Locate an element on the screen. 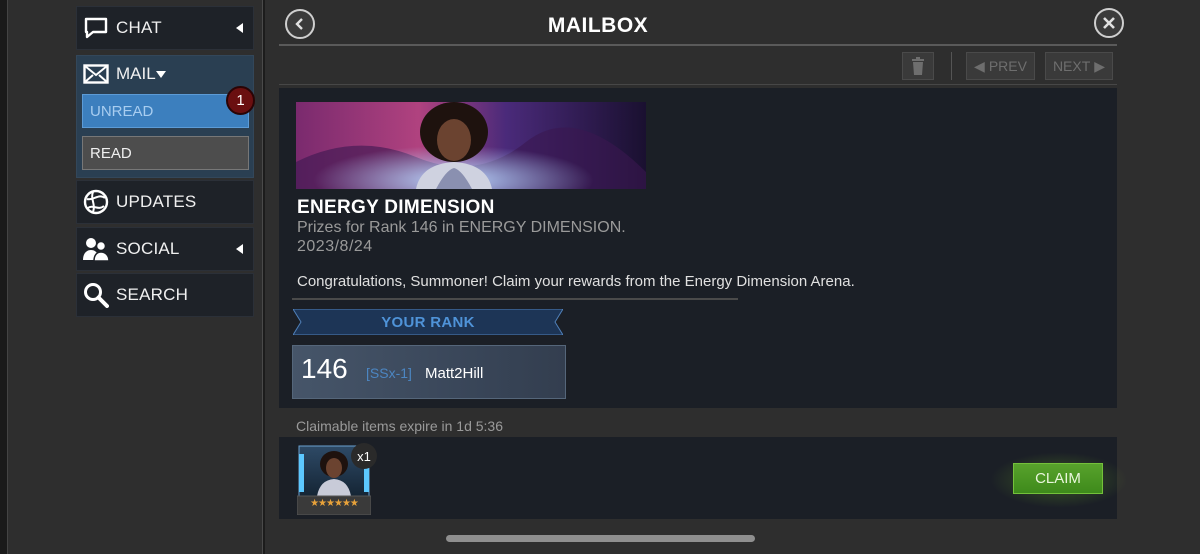  nav-chat: CHAT is located at coordinates (165, 28).